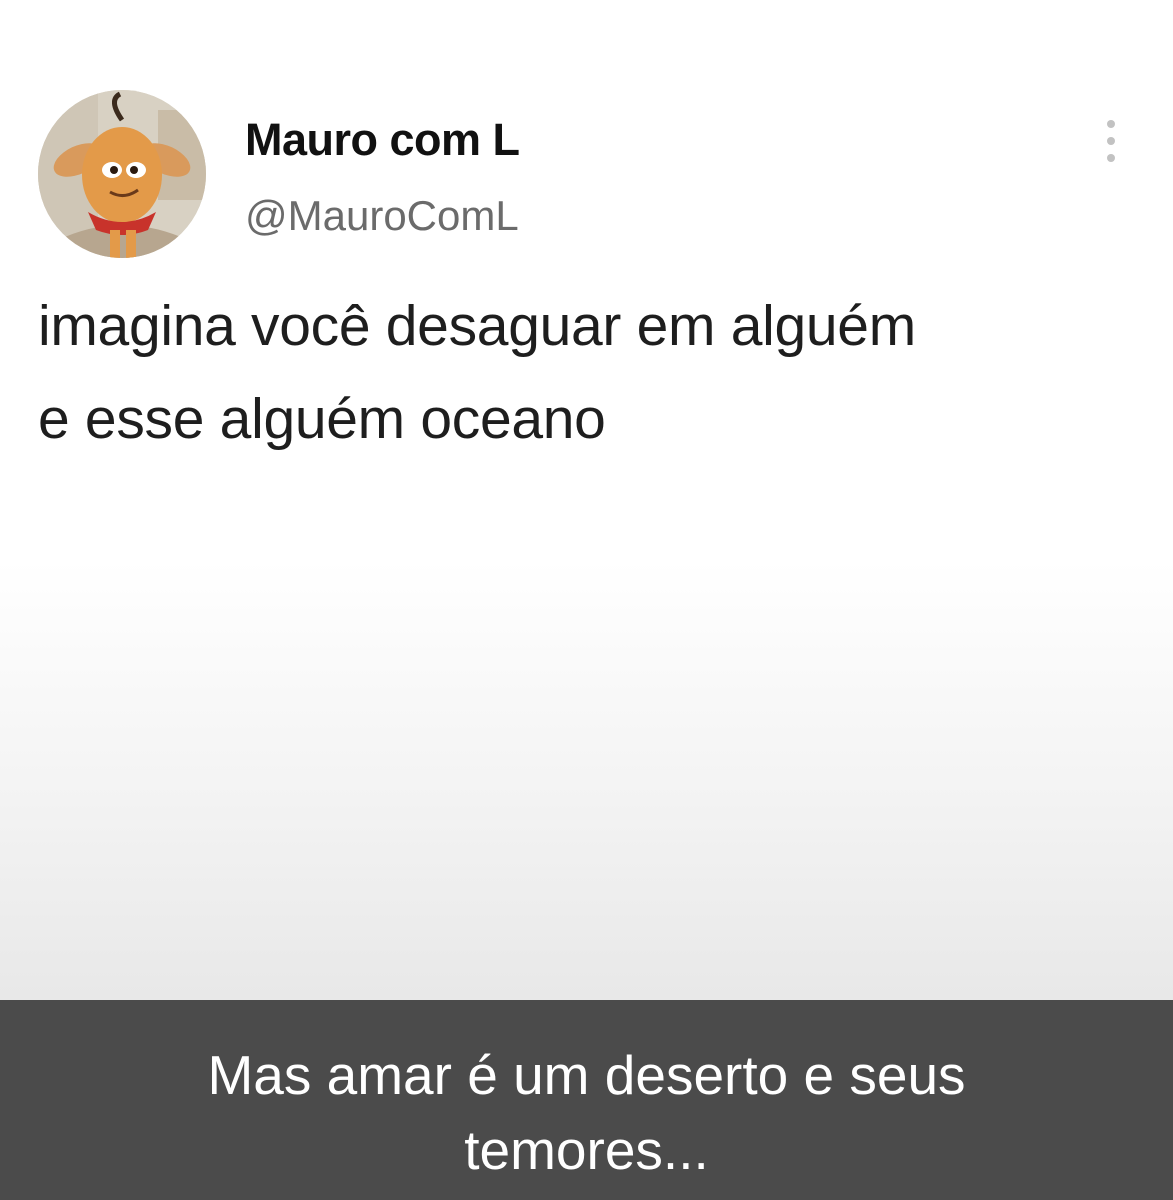 The width and height of the screenshot is (1173, 1200). What do you see at coordinates (477, 326) in the screenshot?
I see `tweet-text-line-1: imagina você desaguar em alguém` at bounding box center [477, 326].